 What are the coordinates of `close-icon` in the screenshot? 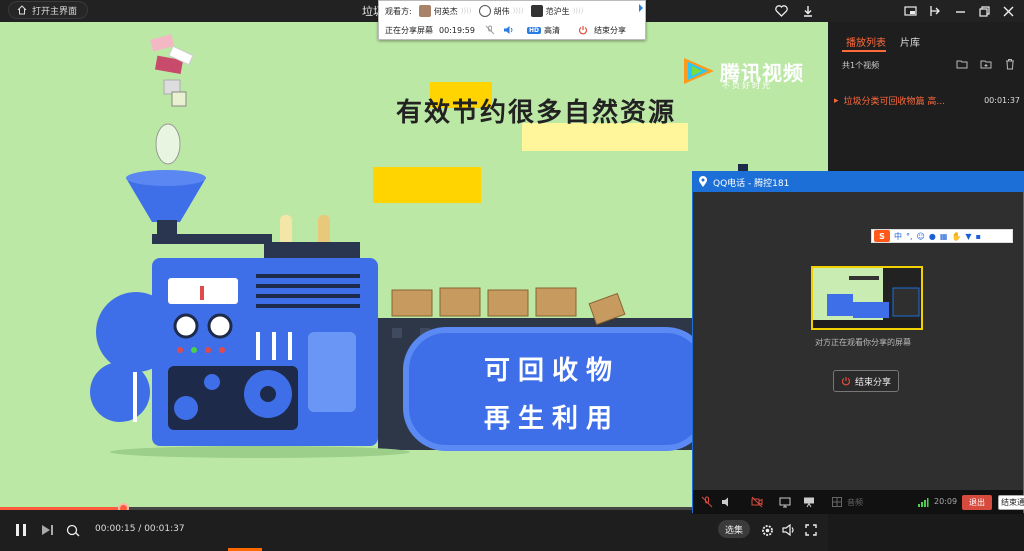 It's located at (1008, 11).